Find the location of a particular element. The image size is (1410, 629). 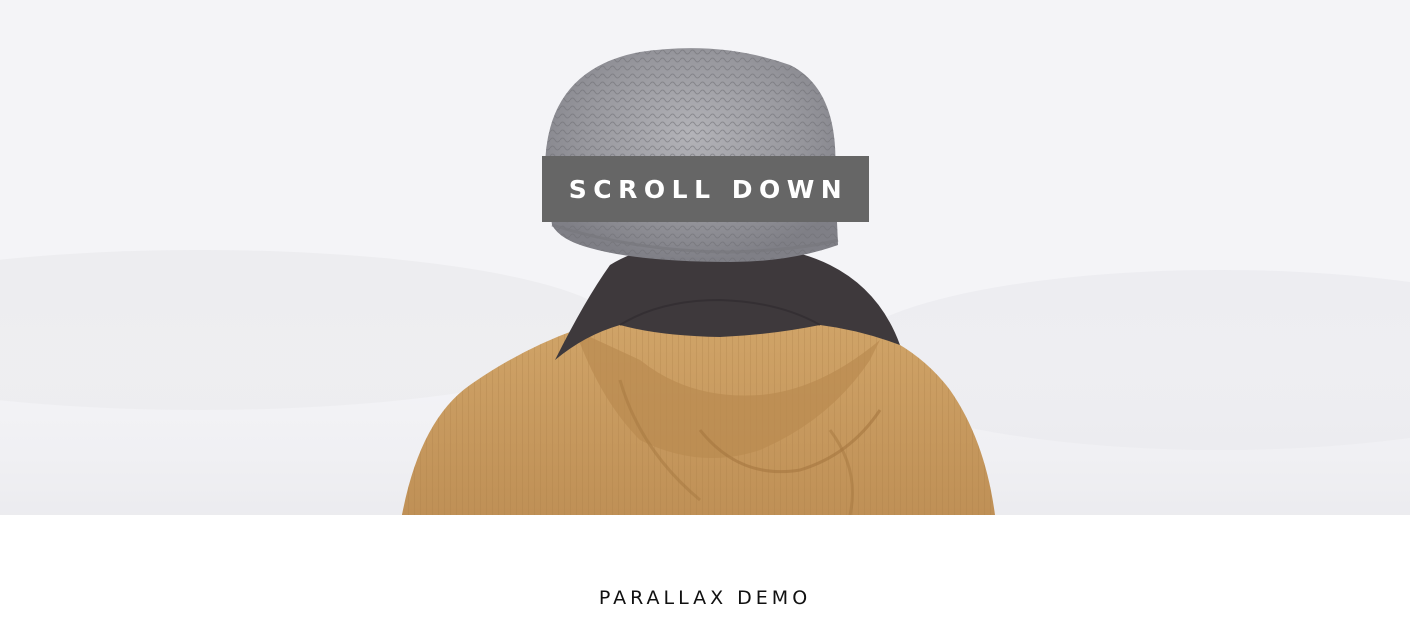

scroll-down-button: SCROLL DOWN is located at coordinates (705, 189).